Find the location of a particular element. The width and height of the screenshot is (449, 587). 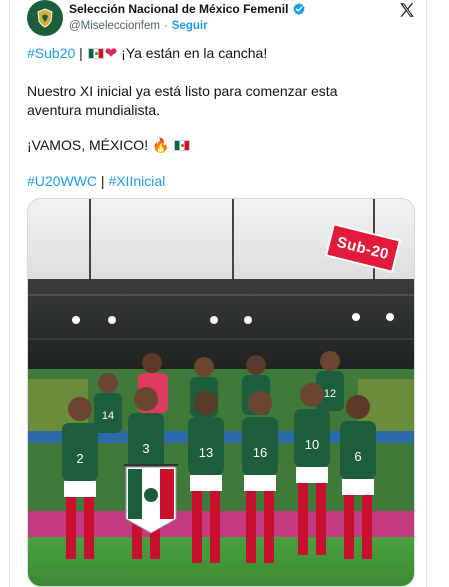

tweet-line-5: #U20WWC | #XIInicial is located at coordinates (96, 181).